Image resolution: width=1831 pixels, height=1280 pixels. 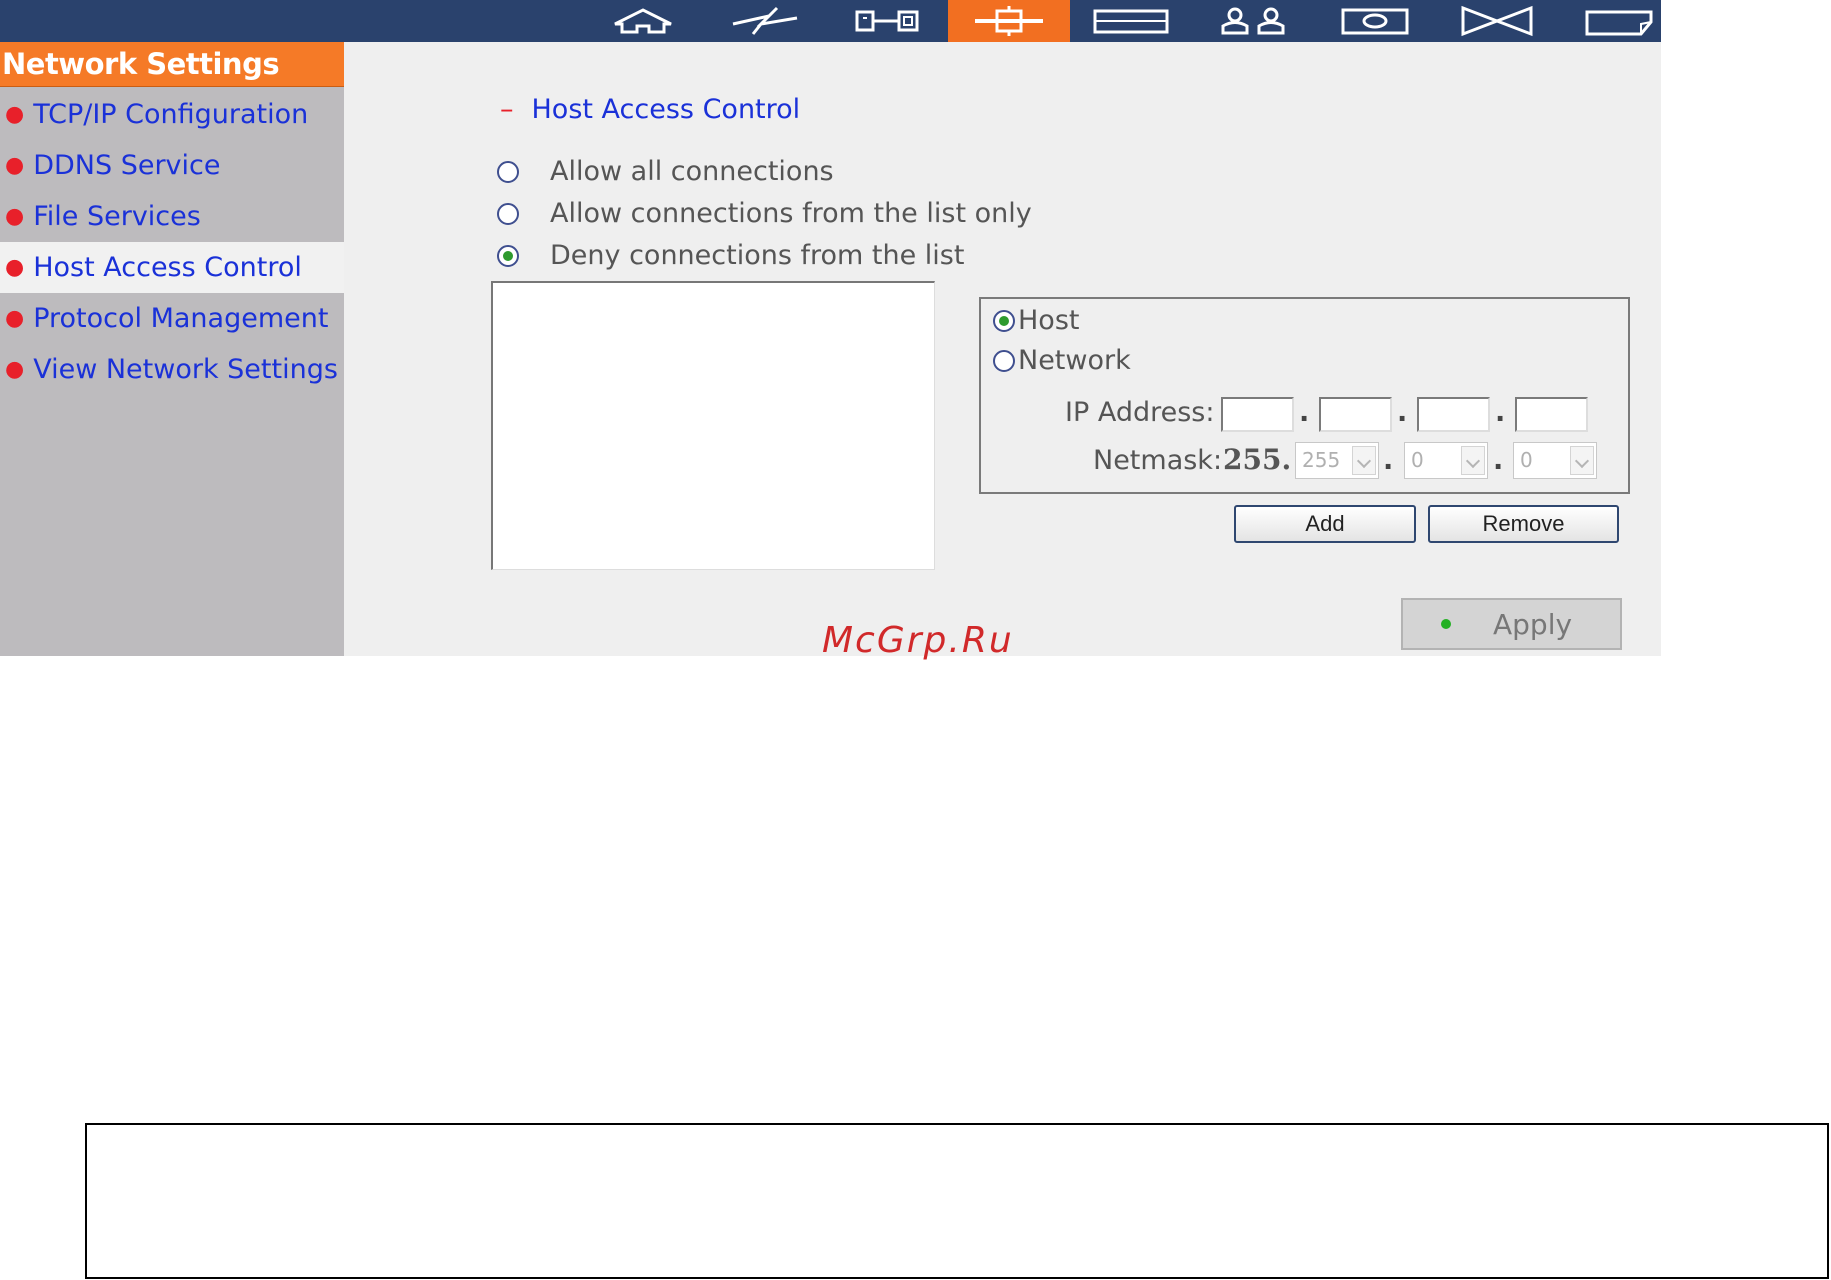 I want to click on type-host: Host, so click(x=1036, y=320).